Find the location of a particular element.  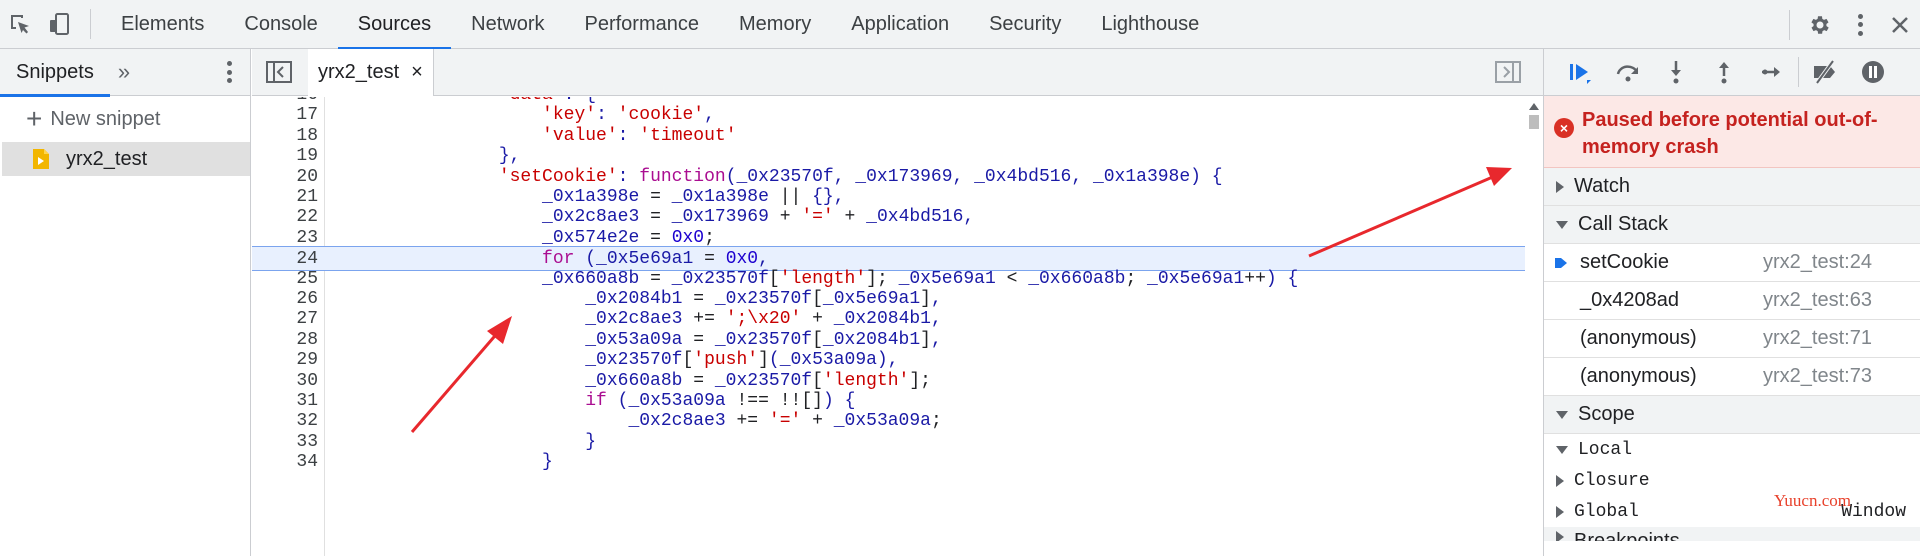

call-frame: setCookie yrx2_test:24 is located at coordinates (1732, 263).